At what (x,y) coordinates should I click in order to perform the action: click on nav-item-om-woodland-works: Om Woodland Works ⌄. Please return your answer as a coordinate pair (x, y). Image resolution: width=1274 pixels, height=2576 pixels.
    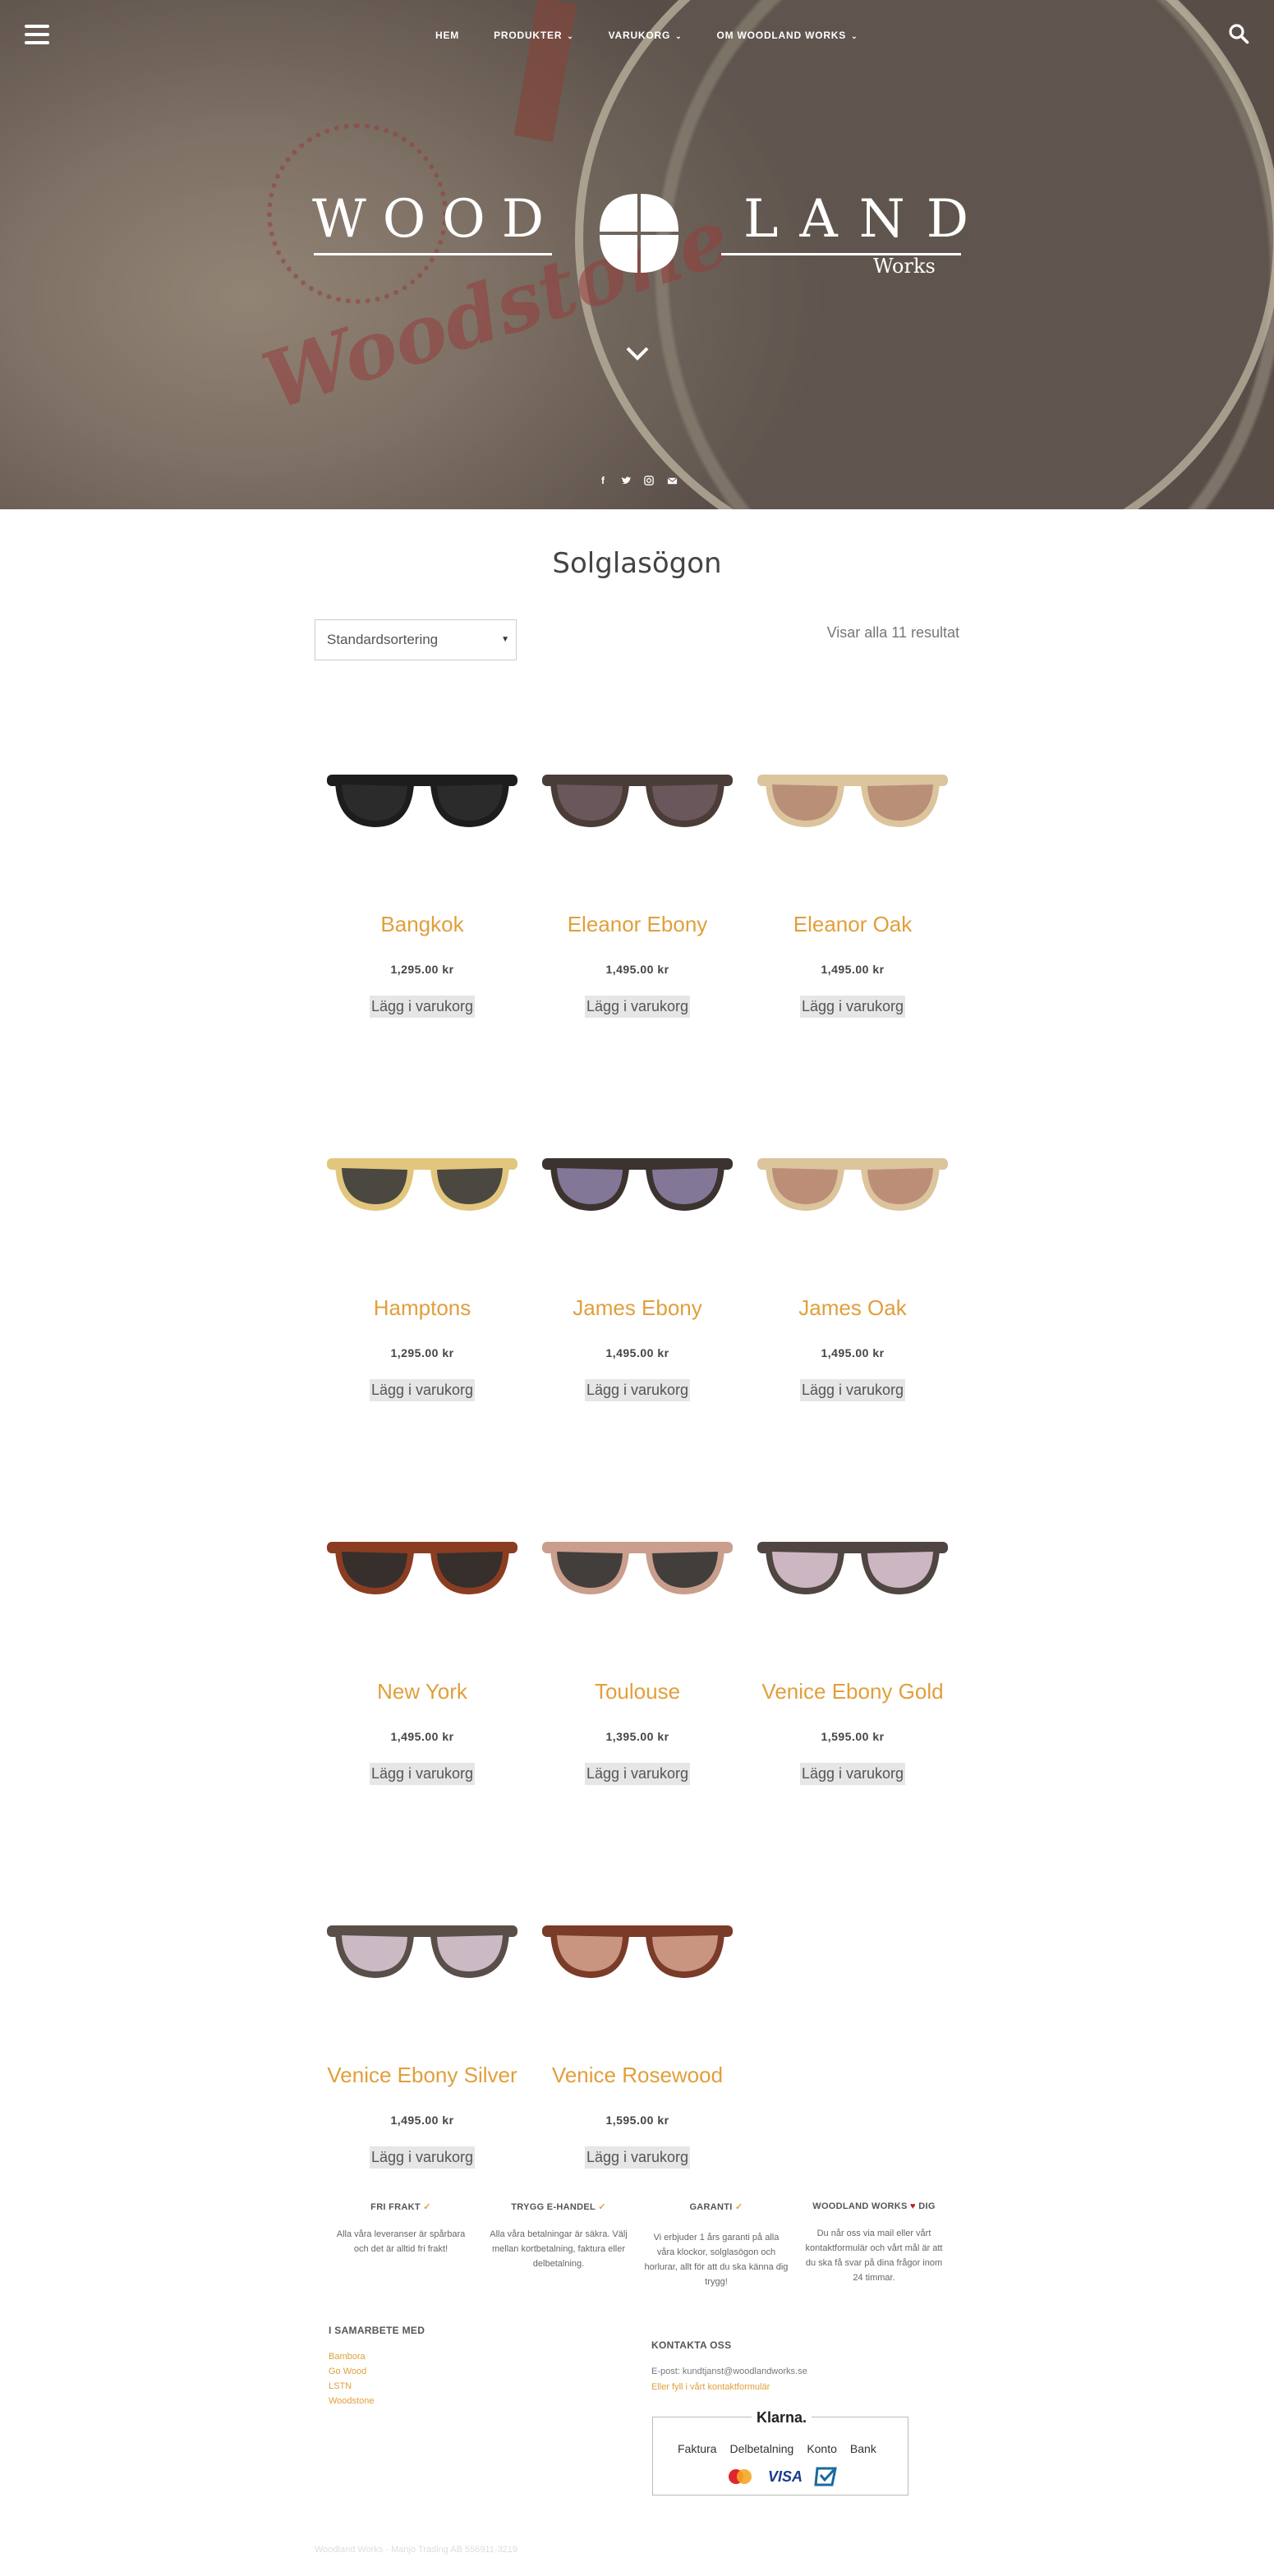
    Looking at the image, I should click on (787, 35).